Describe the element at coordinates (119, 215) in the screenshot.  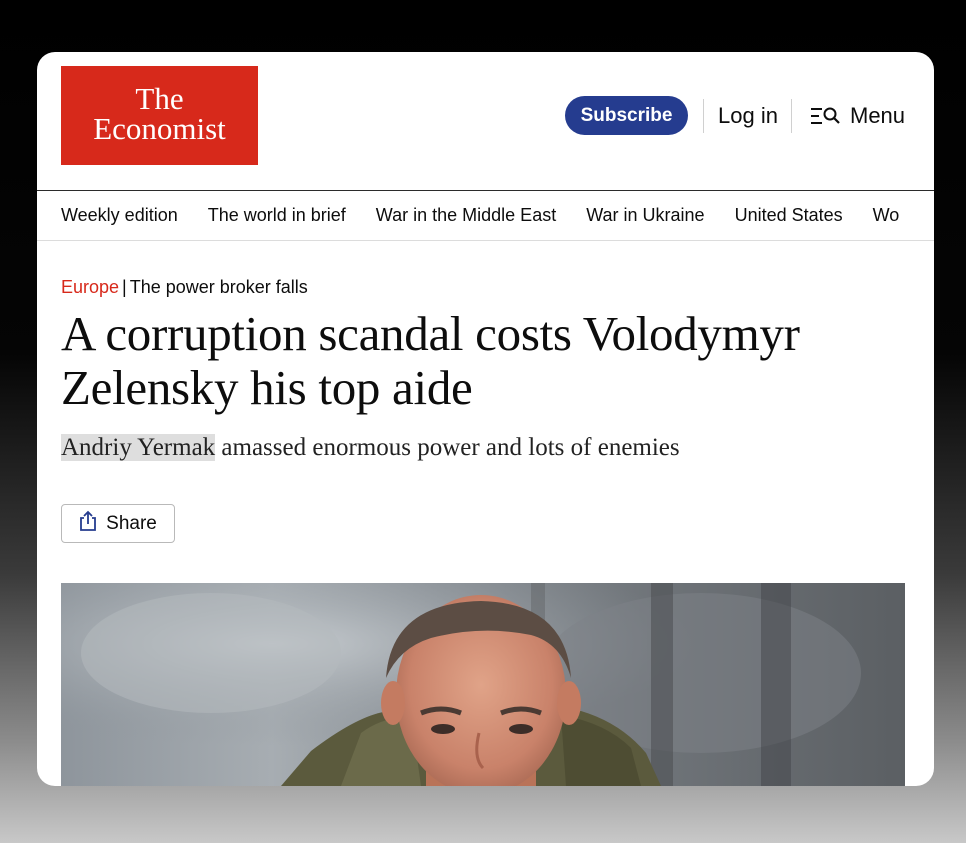
I see `nav-item-weekly-edition: Weekly edition` at that location.